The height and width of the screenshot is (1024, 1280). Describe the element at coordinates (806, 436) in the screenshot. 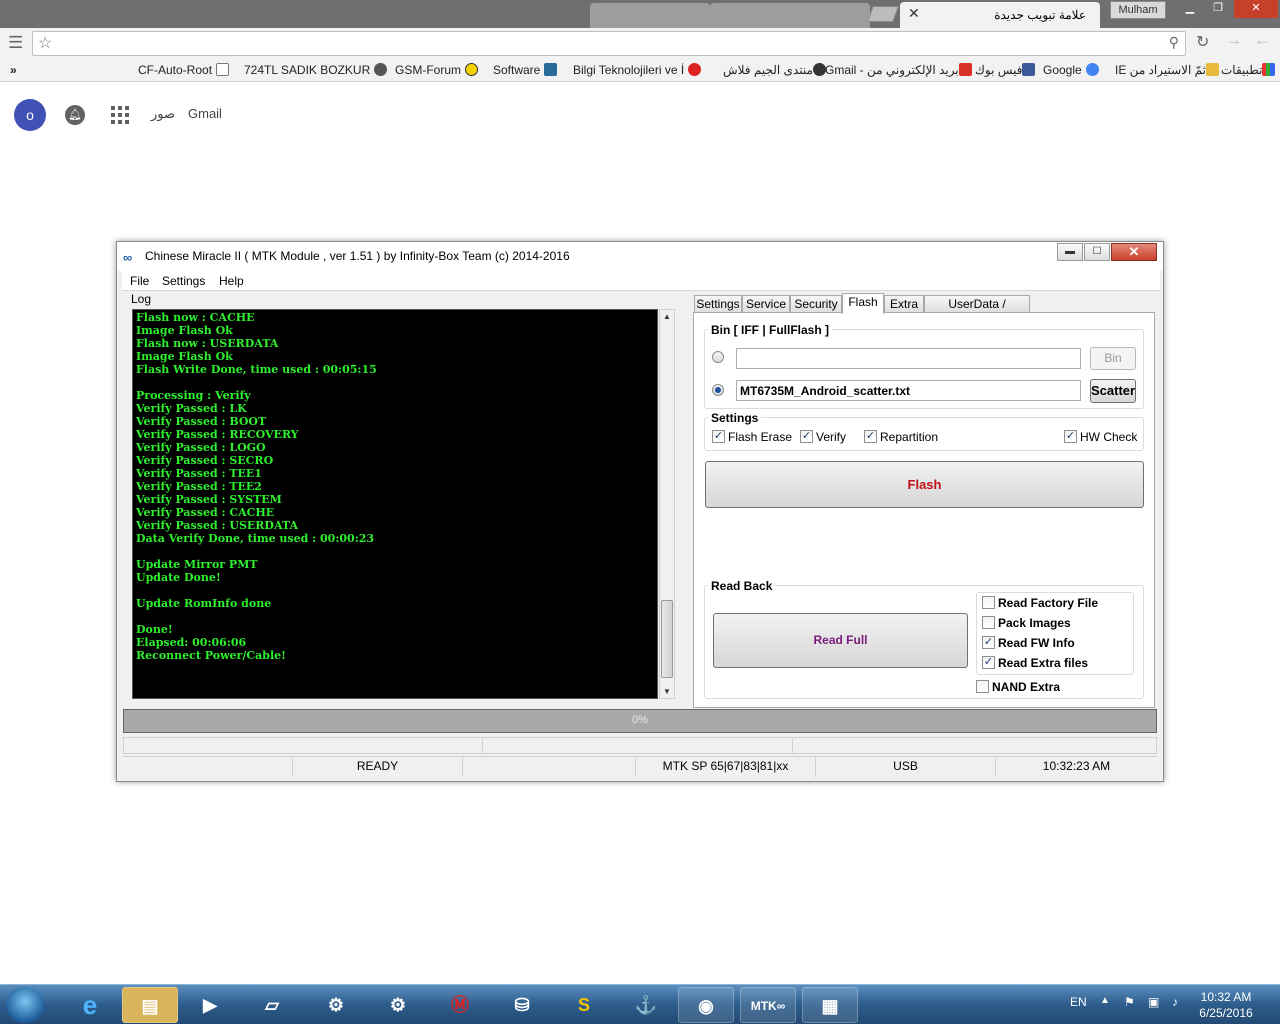

I see `verify-checkbox: ✓` at that location.